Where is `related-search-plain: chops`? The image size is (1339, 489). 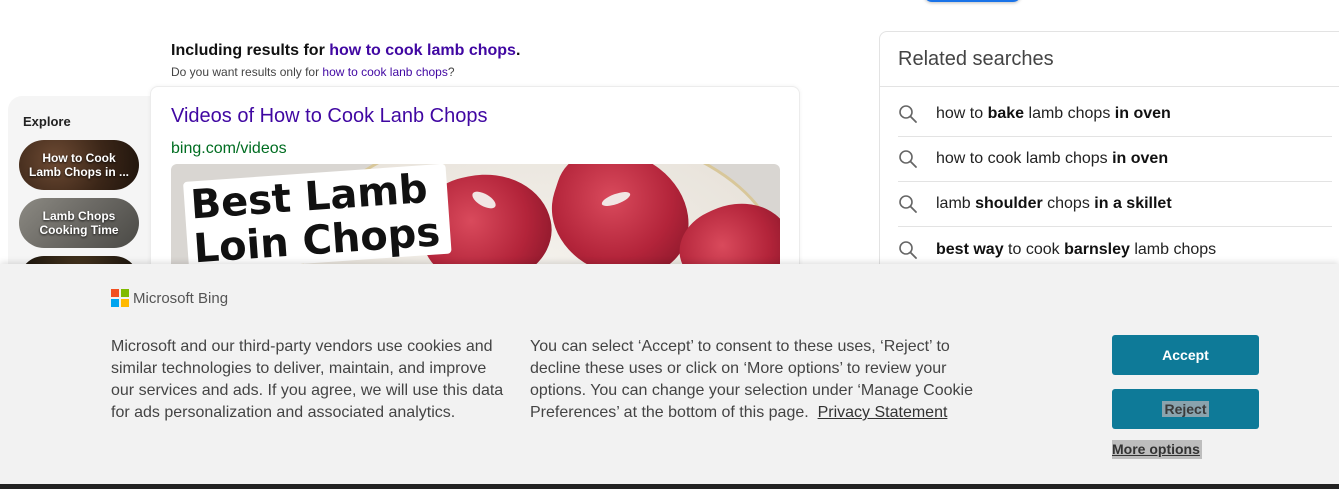 related-search-plain: chops is located at coordinates (1068, 203).